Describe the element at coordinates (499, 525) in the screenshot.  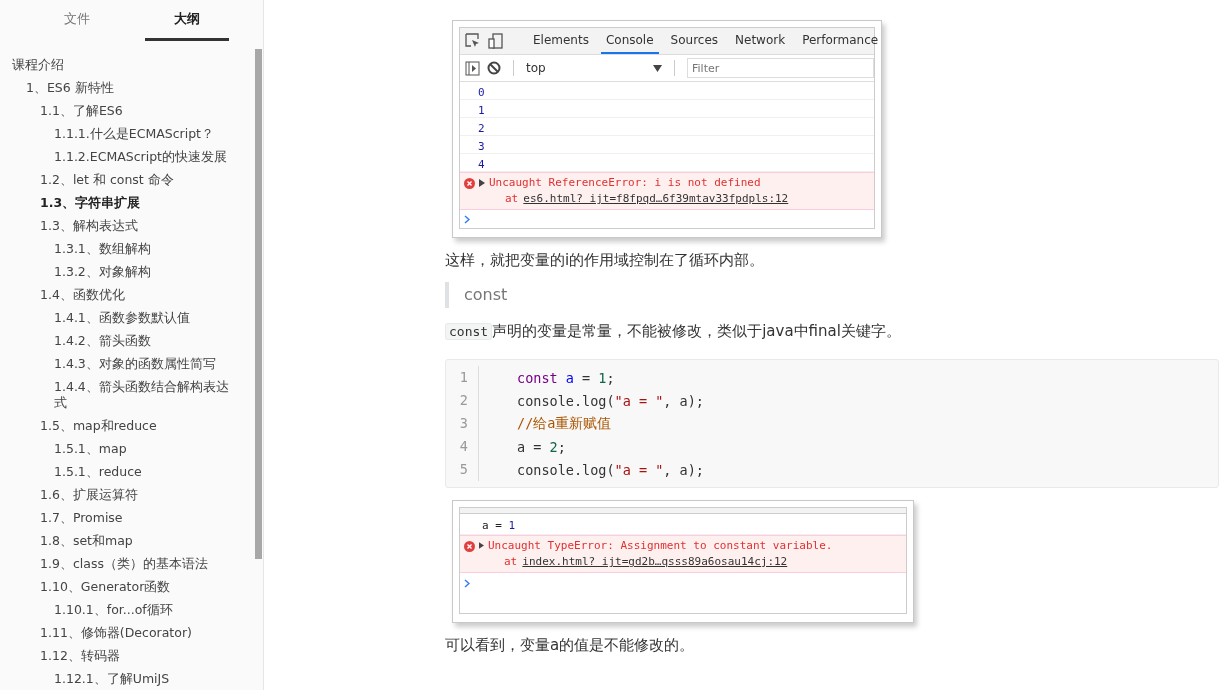
I see `log-value: a = 1` at that location.